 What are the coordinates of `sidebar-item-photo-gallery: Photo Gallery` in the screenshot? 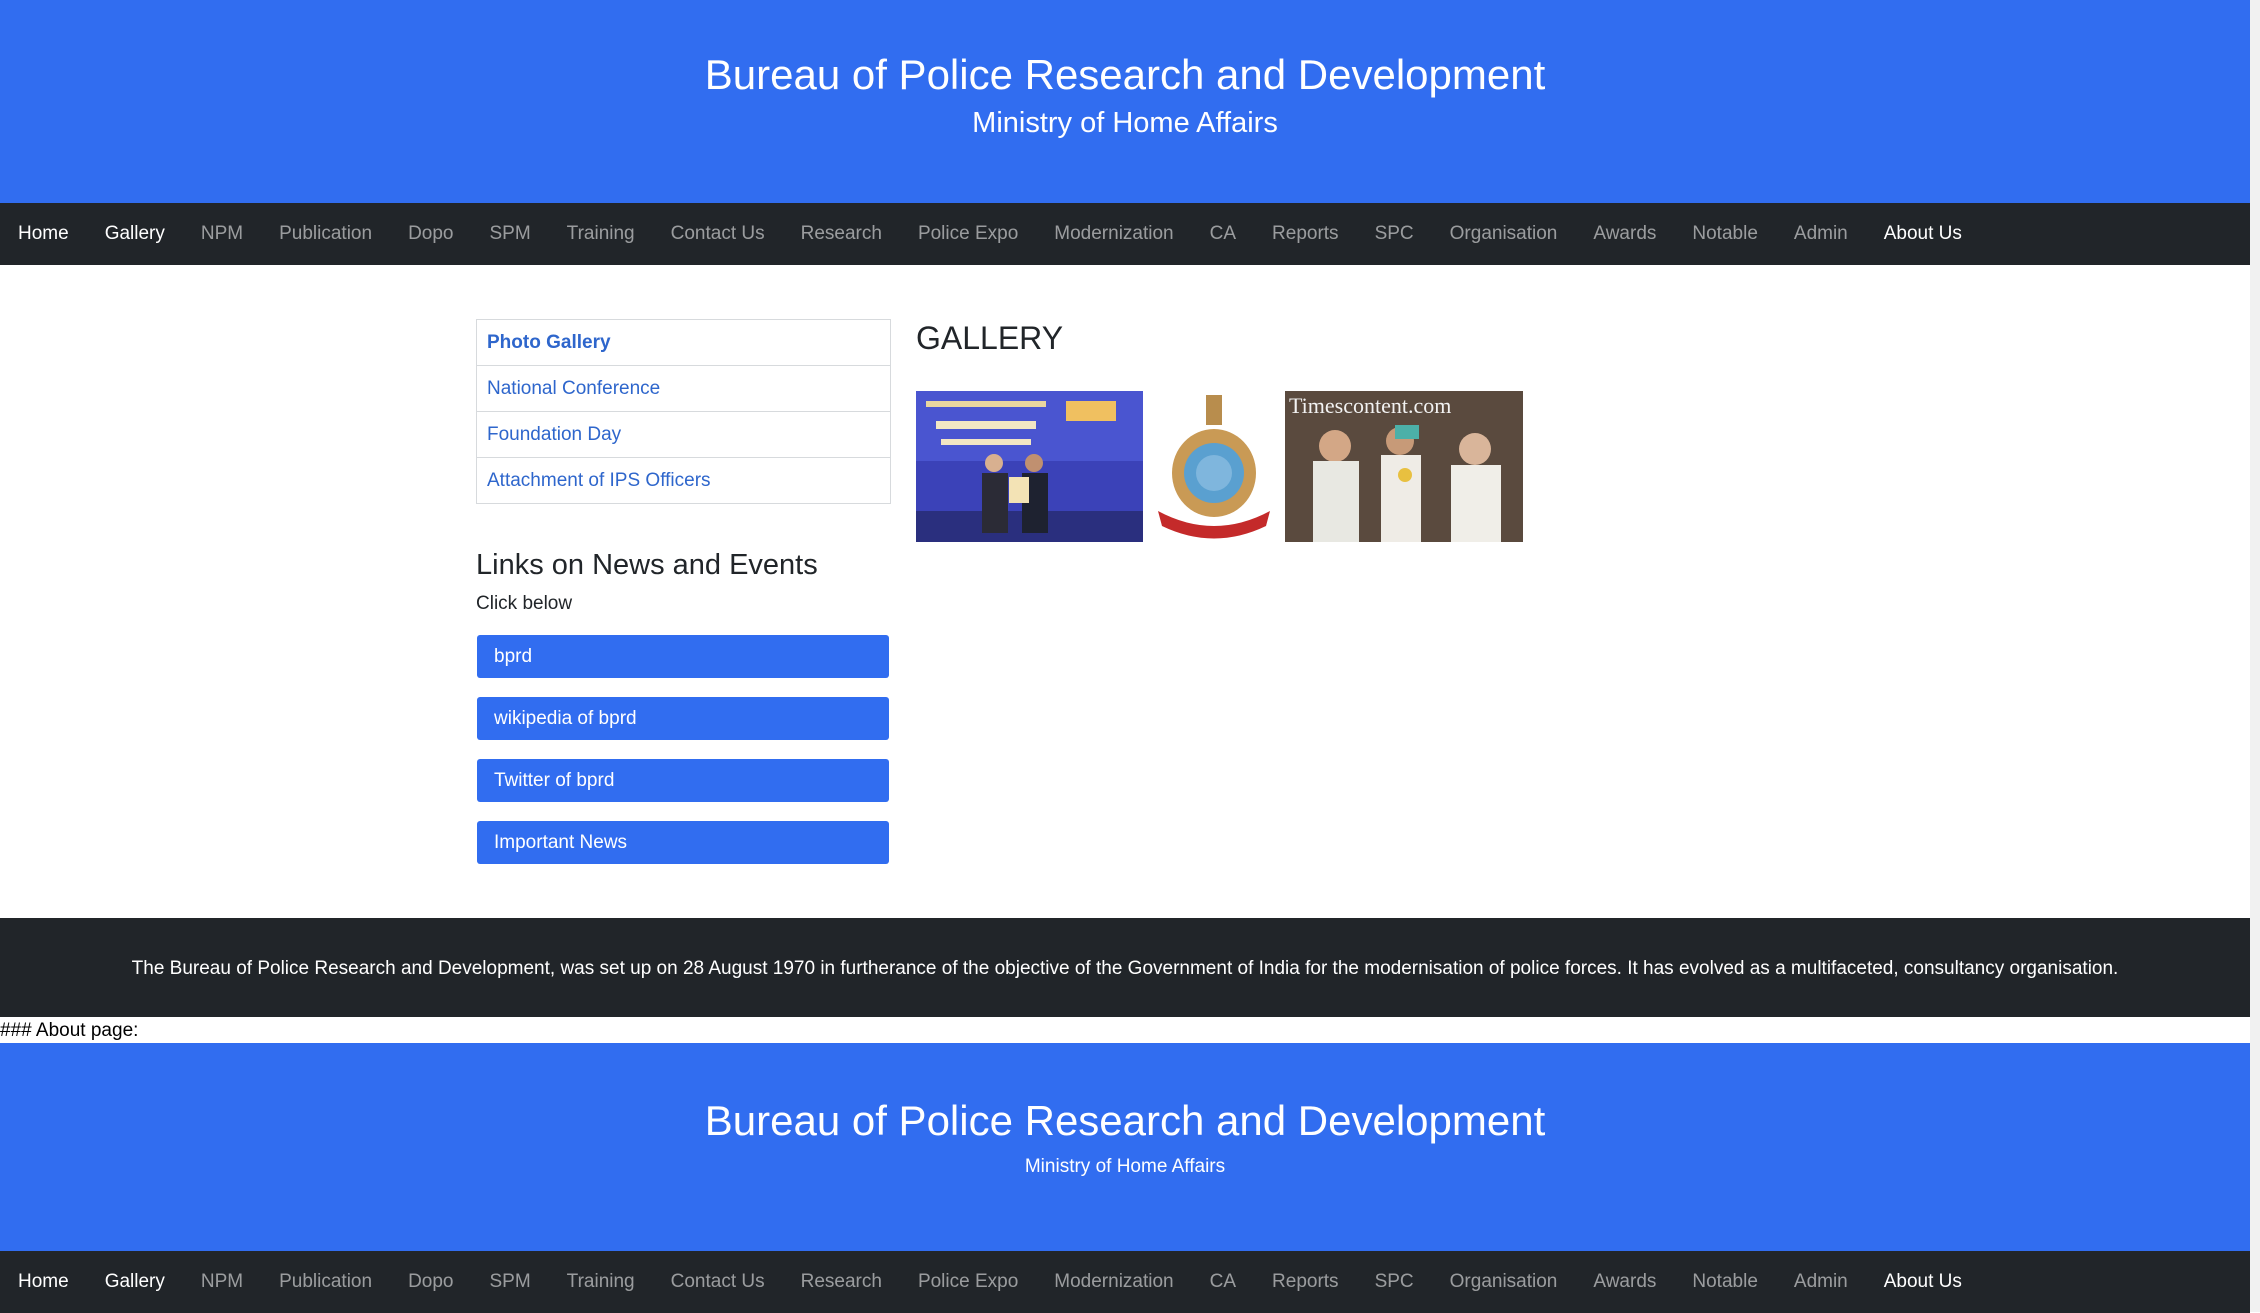 It's located at (683, 343).